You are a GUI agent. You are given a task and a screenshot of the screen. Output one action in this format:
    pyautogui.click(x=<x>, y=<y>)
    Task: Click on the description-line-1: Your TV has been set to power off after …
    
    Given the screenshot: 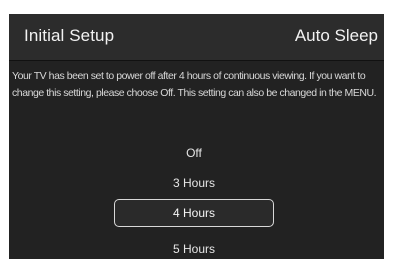 What is the action you would take?
    pyautogui.click(x=189, y=76)
    